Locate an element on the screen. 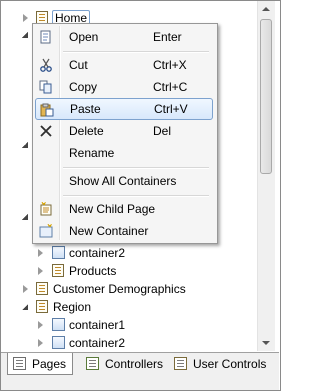  tab-user-controls: User Controls is located at coordinates (222, 364).